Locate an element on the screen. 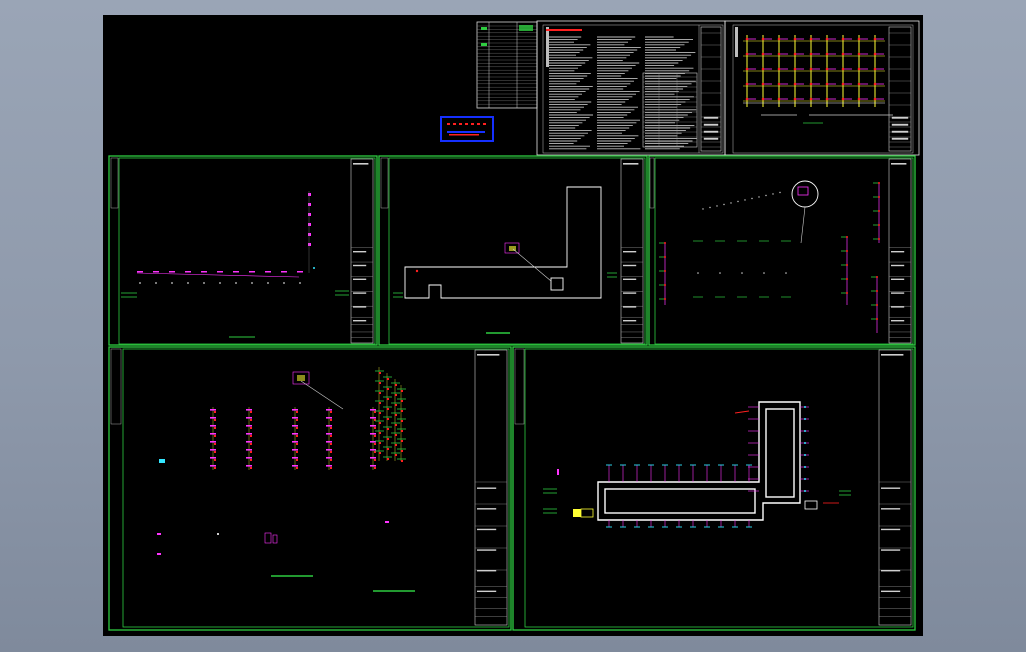 This screenshot has width=1026, height=652. design-notes-sheet is located at coordinates (631, 88).